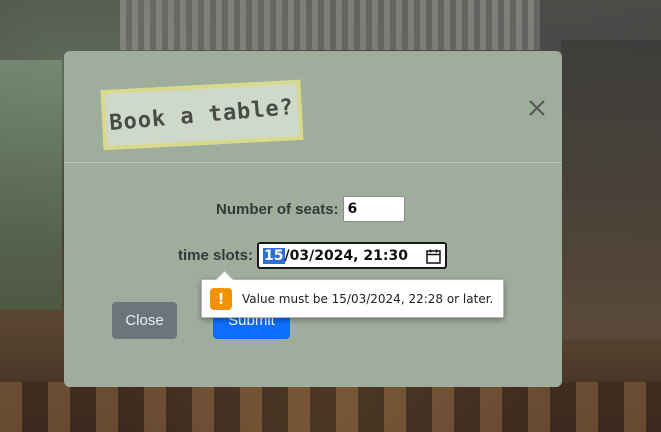 Image resolution: width=661 pixels, height=432 pixels. Describe the element at coordinates (221, 298) in the screenshot. I see `warning-icon: !` at that location.